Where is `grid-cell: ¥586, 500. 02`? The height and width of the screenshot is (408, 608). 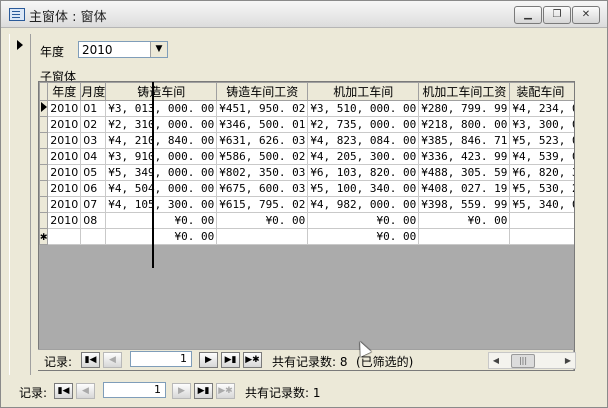 grid-cell: ¥586, 500. 02 is located at coordinates (262, 156).